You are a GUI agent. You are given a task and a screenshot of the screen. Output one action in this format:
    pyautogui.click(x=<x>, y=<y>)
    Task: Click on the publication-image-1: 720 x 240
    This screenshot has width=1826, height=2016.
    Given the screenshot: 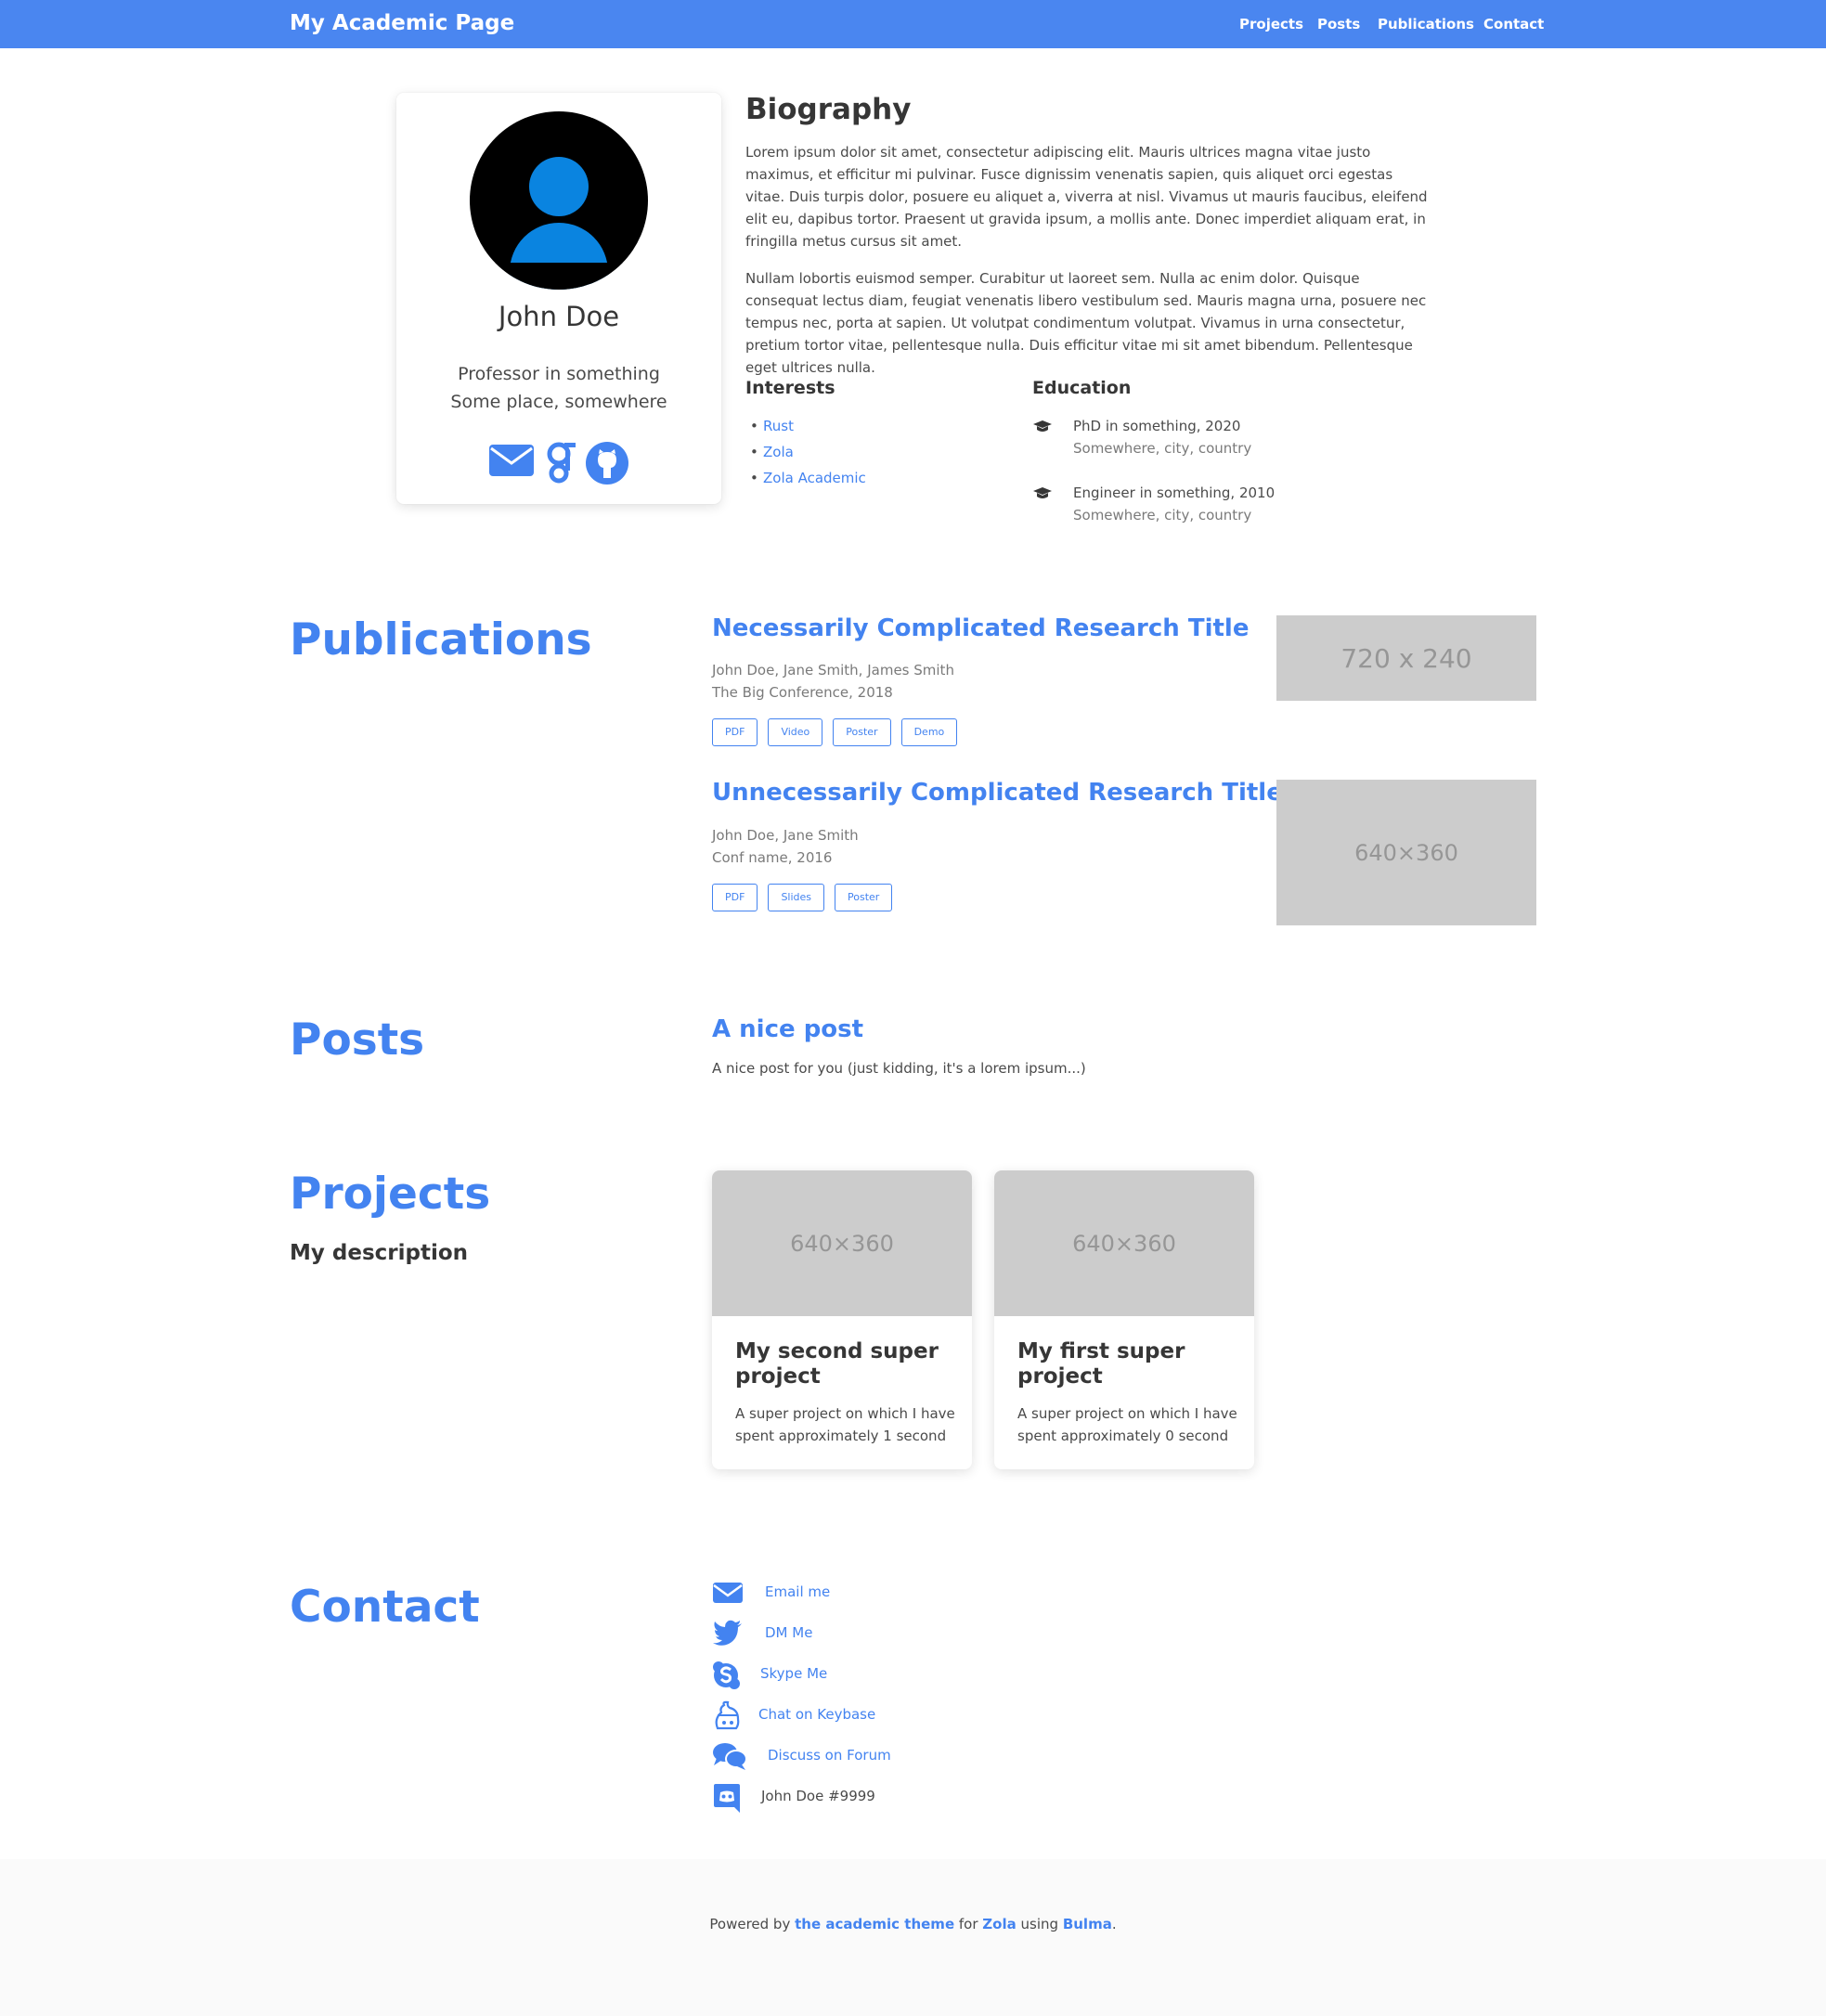 What is the action you would take?
    pyautogui.click(x=1406, y=658)
    